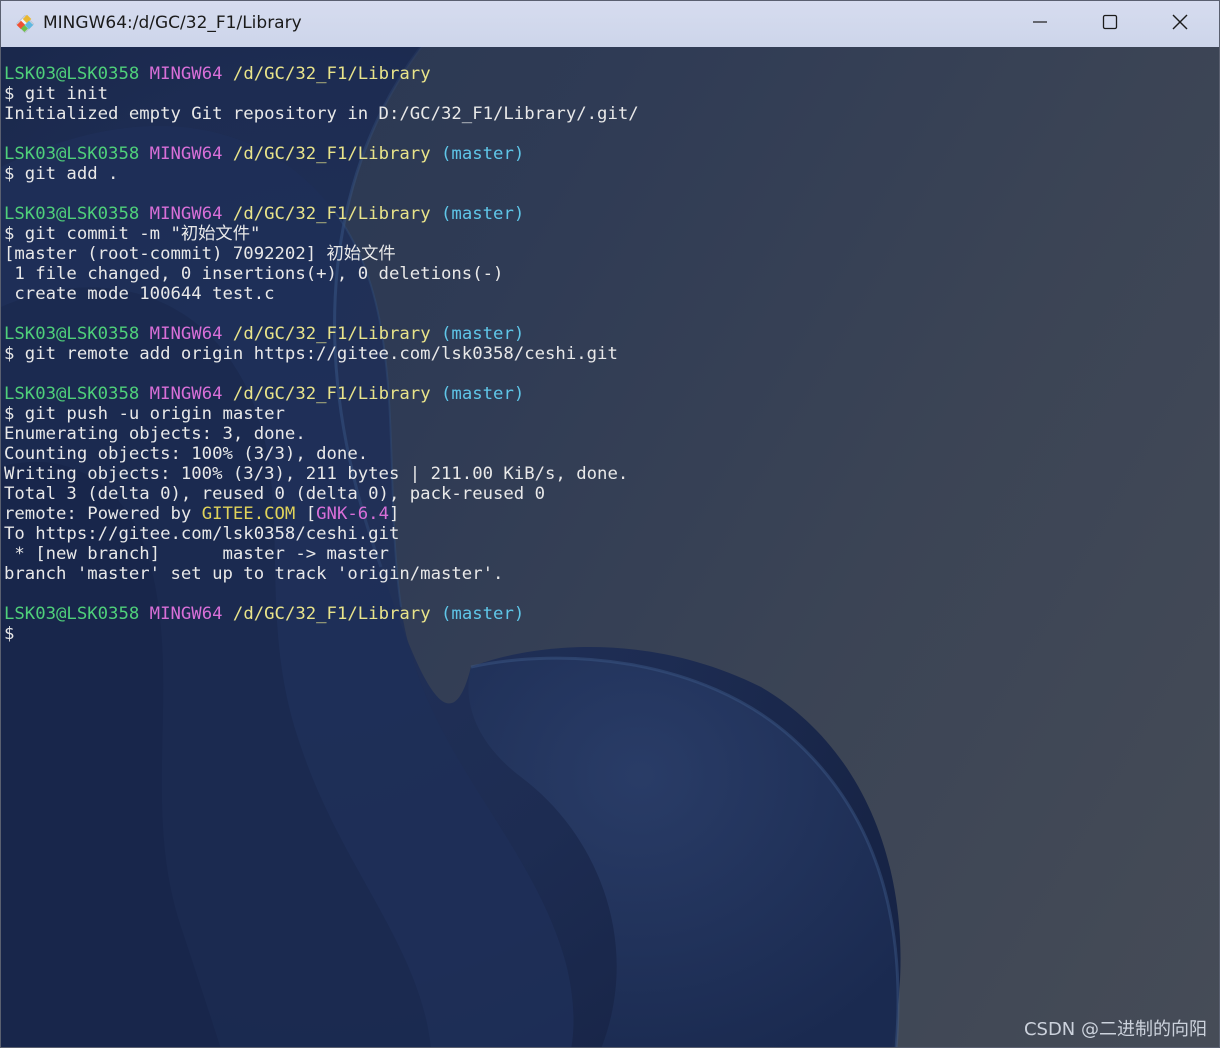  What do you see at coordinates (25, 24) in the screenshot?
I see `git-bash-icon` at bounding box center [25, 24].